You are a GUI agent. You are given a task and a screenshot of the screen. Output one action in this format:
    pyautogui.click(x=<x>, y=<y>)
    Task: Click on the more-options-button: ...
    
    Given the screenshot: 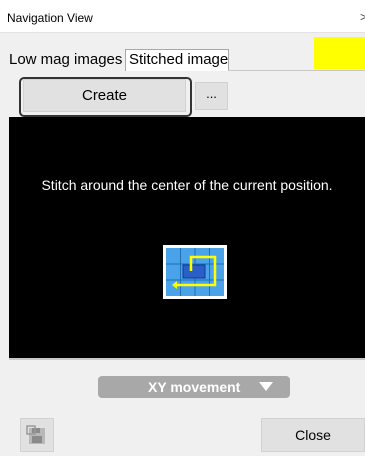 What is the action you would take?
    pyautogui.click(x=211, y=96)
    